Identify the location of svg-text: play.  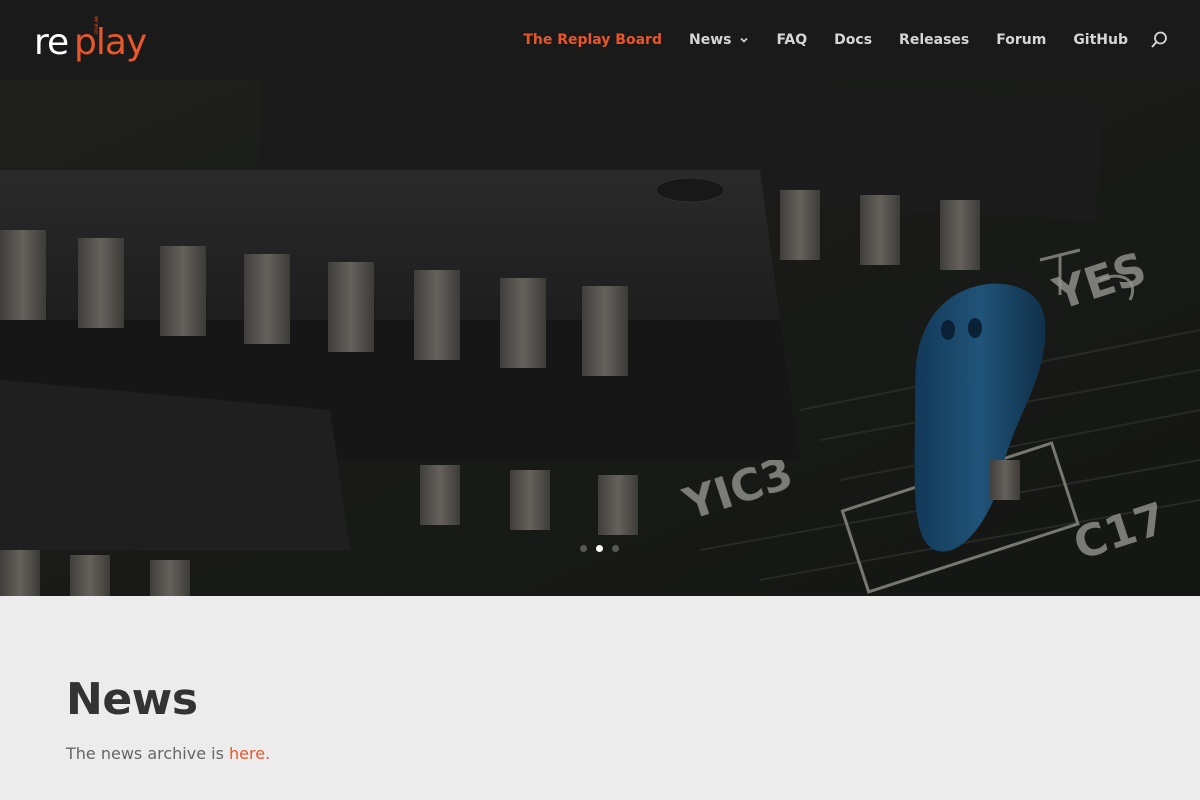
(110, 42).